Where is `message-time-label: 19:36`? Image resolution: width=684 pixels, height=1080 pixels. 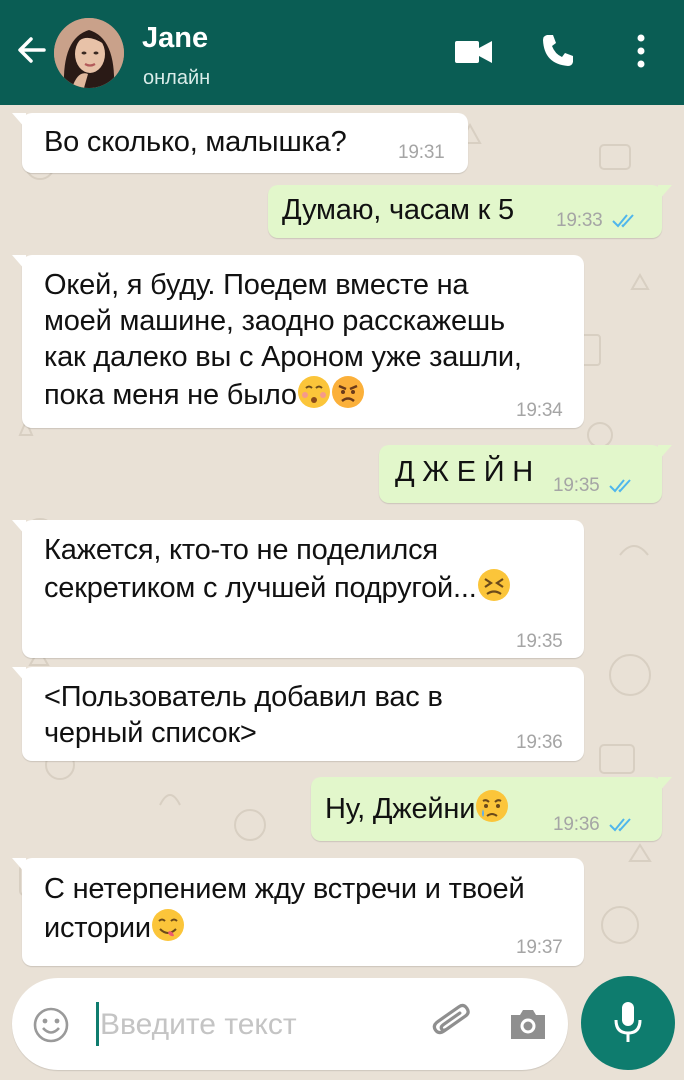 message-time-label: 19:36 is located at coordinates (576, 824).